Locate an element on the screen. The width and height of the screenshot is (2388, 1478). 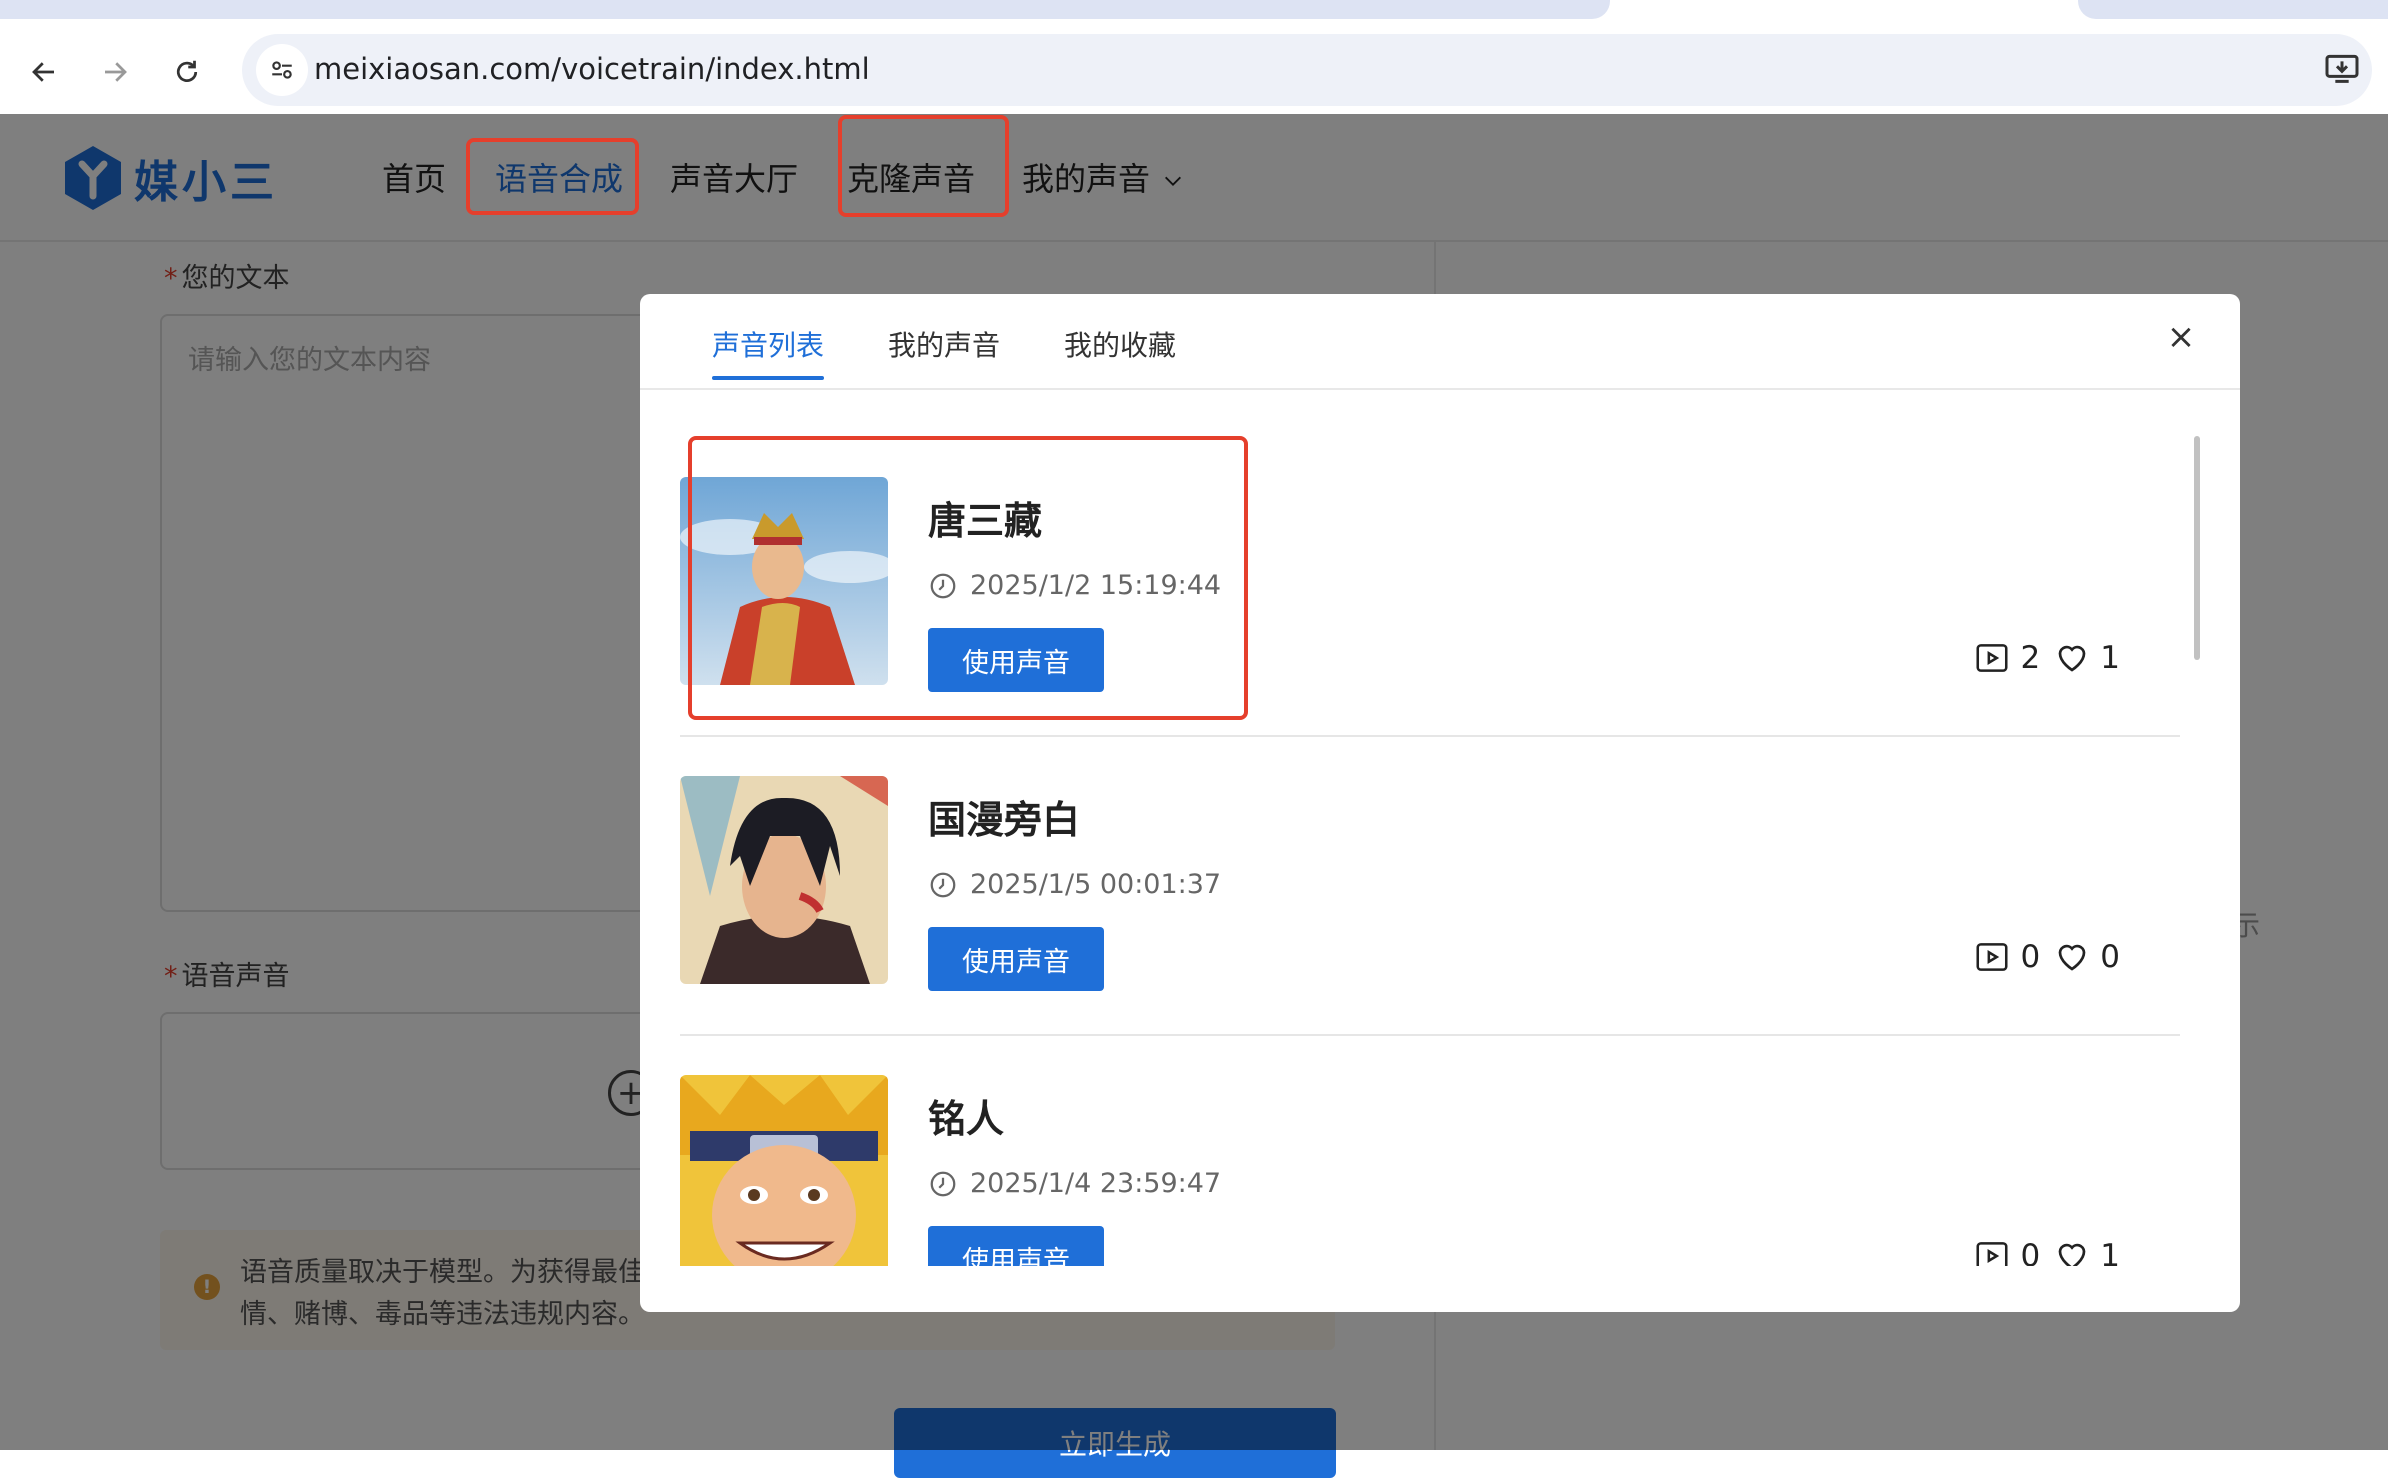
forward-arrow-icon is located at coordinates (116, 72).